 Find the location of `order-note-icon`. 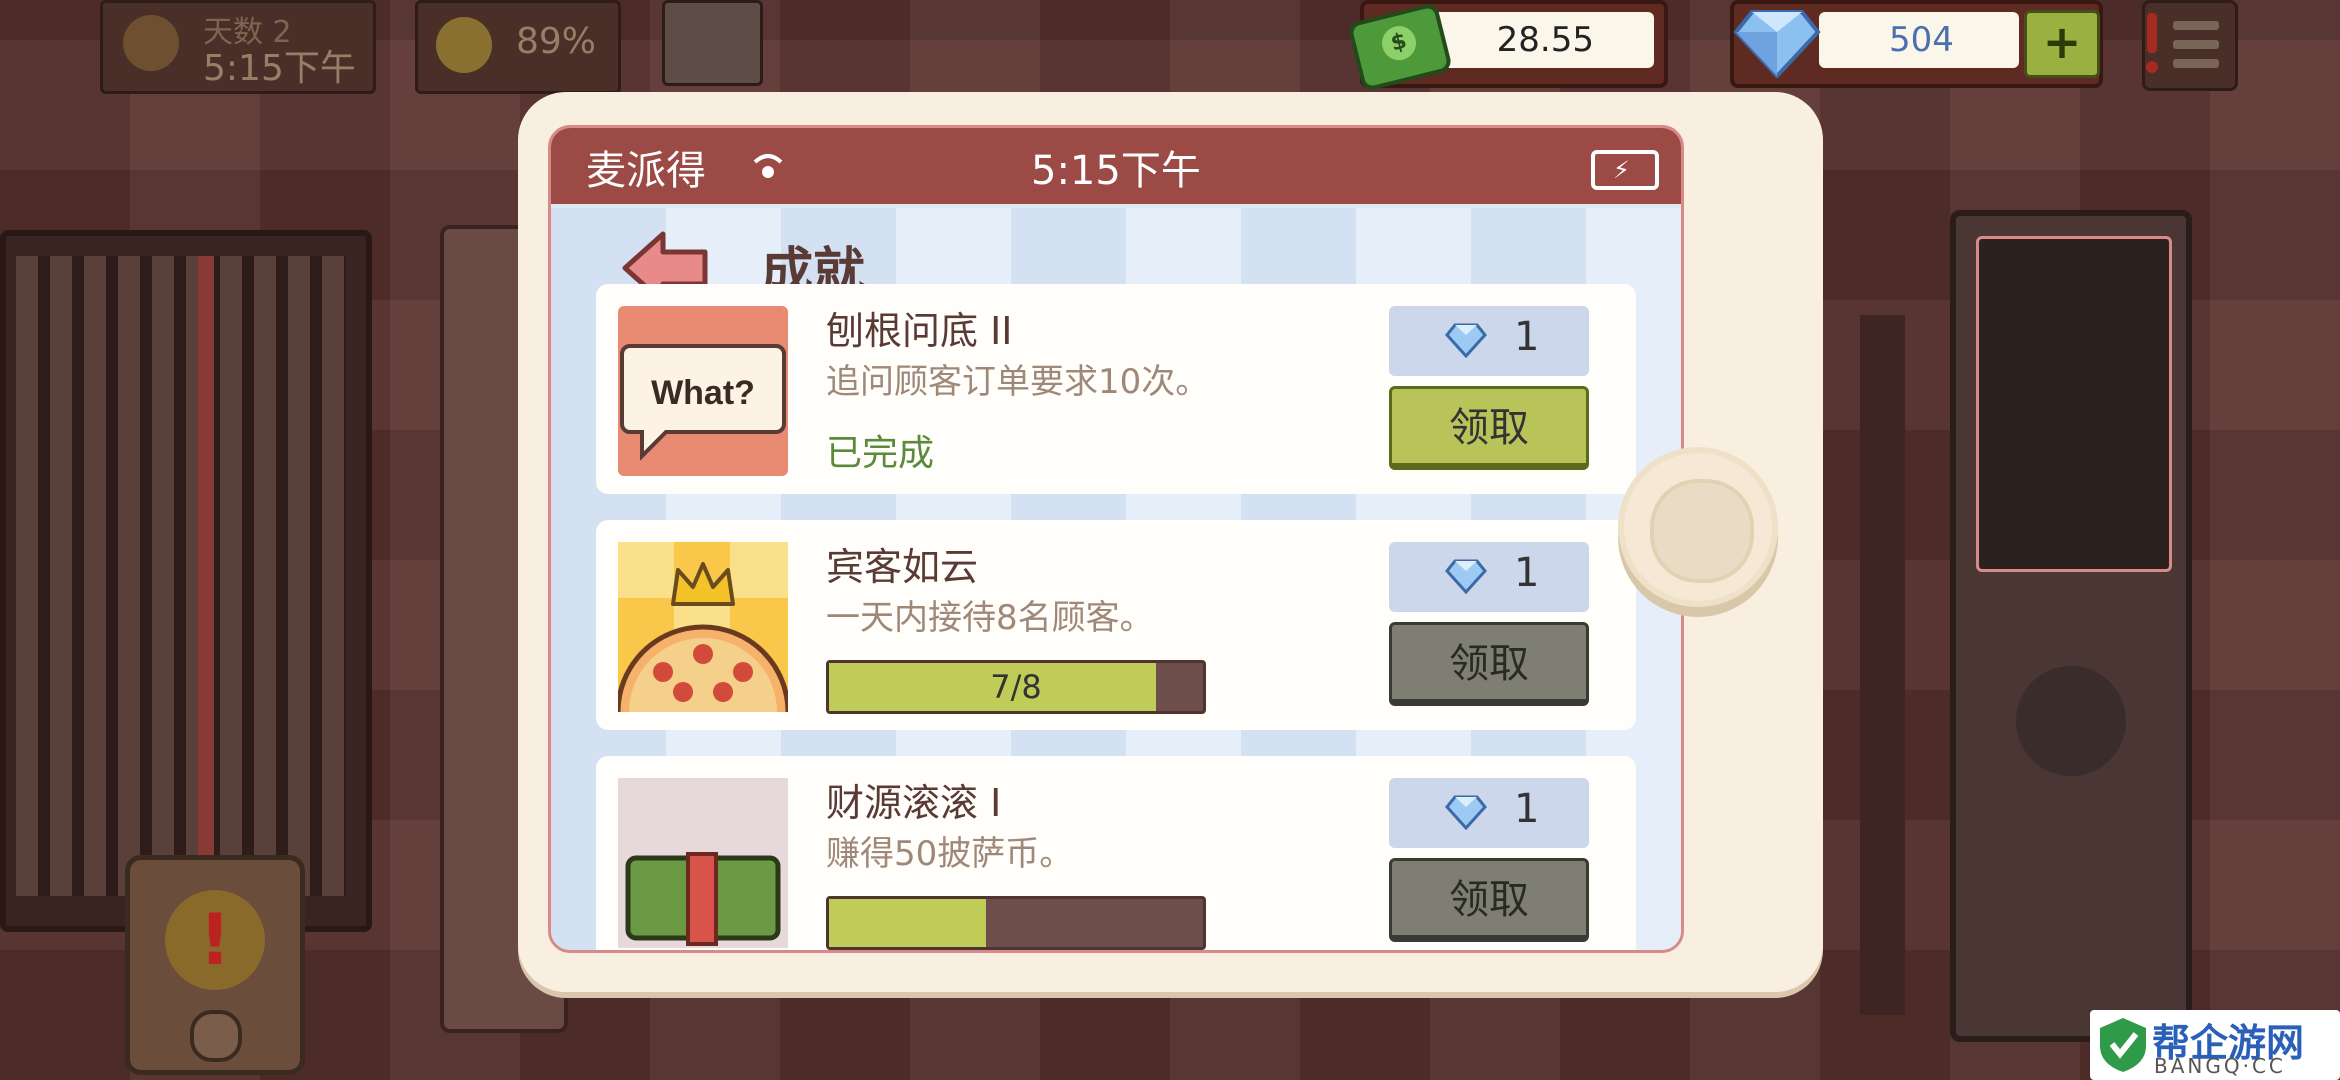

order-note-icon is located at coordinates (712, 43).